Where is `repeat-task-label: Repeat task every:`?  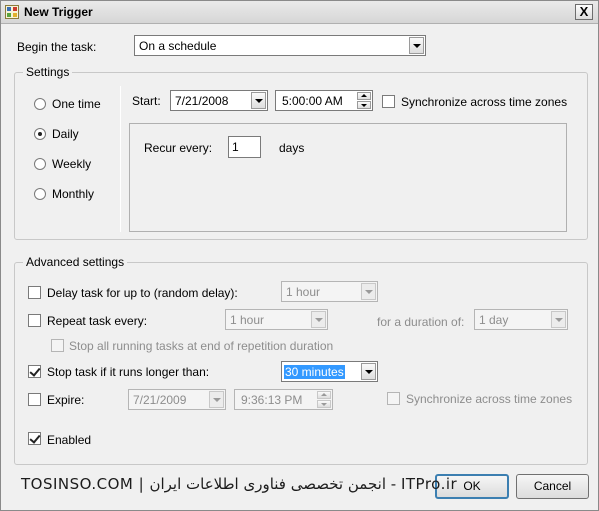
repeat-task-label: Repeat task every: is located at coordinates (97, 321).